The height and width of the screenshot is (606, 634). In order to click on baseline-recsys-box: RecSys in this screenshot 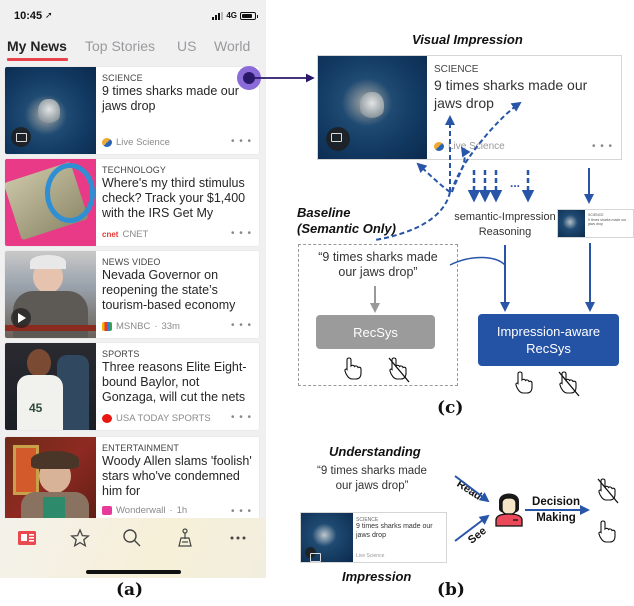, I will do `click(375, 332)`.